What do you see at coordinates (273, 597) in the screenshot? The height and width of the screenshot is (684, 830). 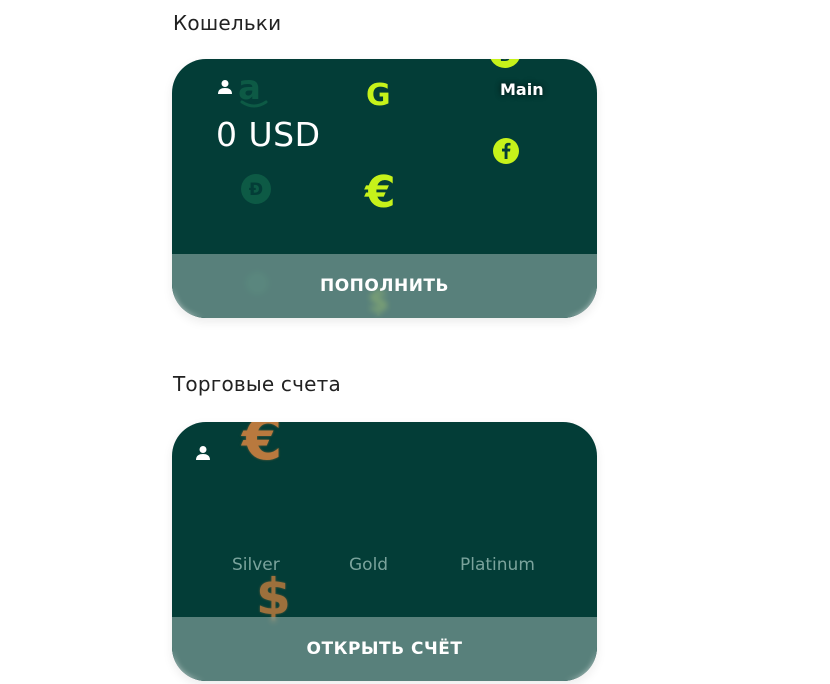 I see `dollar-icon: $` at bounding box center [273, 597].